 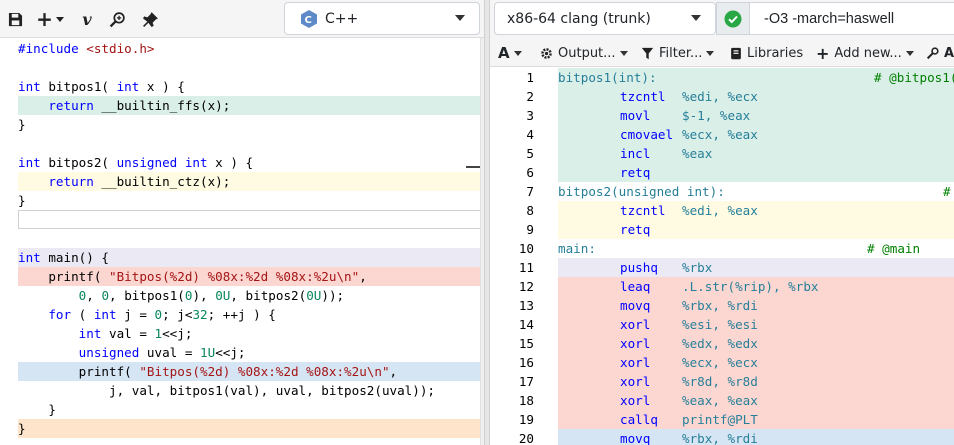 What do you see at coordinates (308, 20) in the screenshot?
I see `svg-text: C` at bounding box center [308, 20].